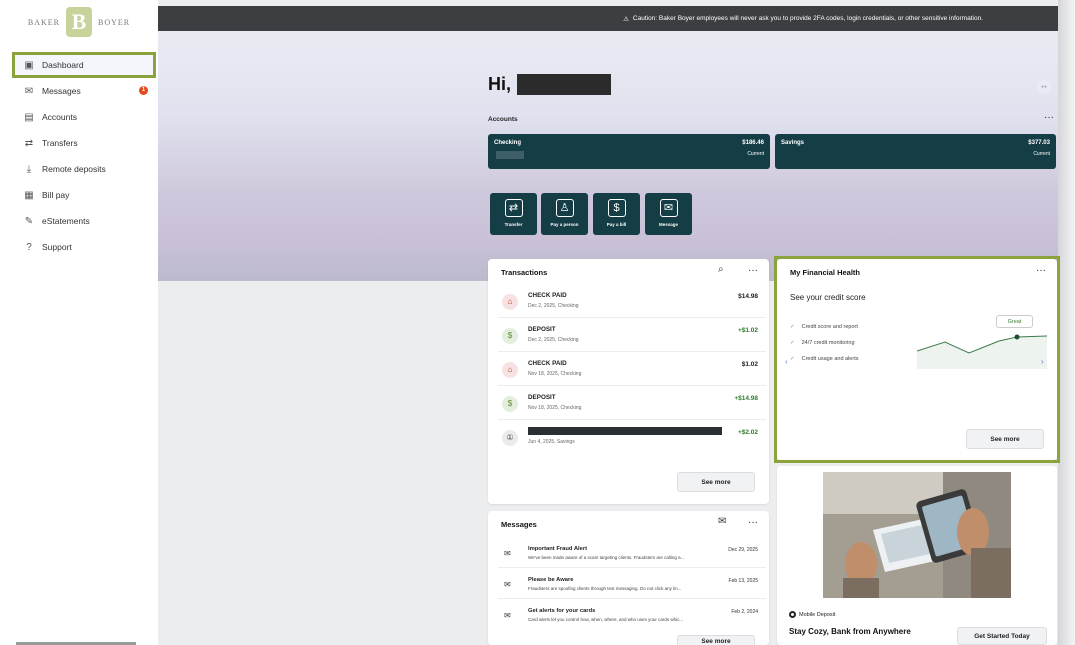 The image size is (1075, 645). I want to click on sidebar-item-accounts: ▤ Accounts, so click(79, 117).